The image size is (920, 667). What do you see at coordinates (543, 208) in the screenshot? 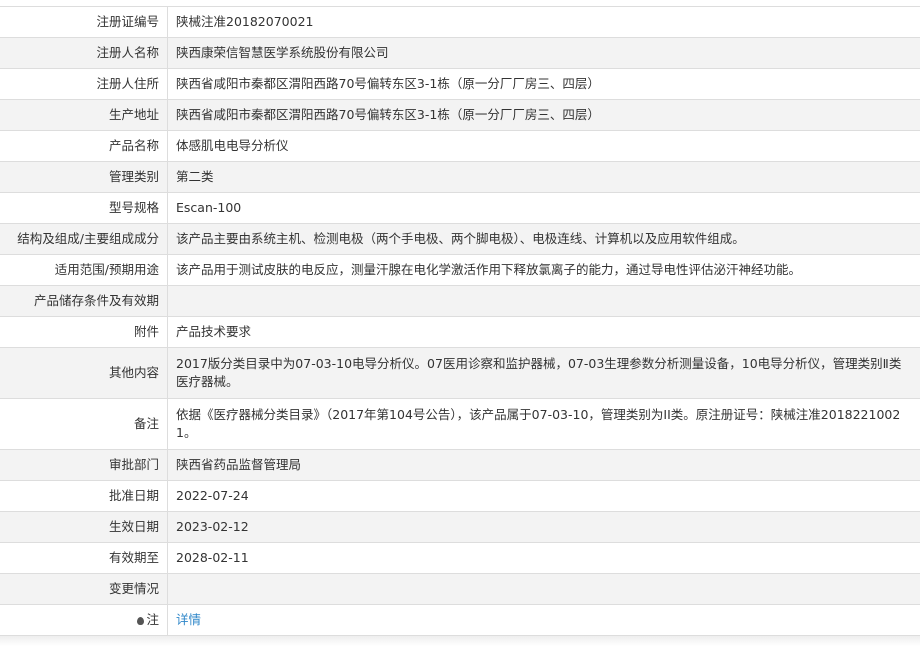
I see `field-value: Escan-100` at bounding box center [543, 208].